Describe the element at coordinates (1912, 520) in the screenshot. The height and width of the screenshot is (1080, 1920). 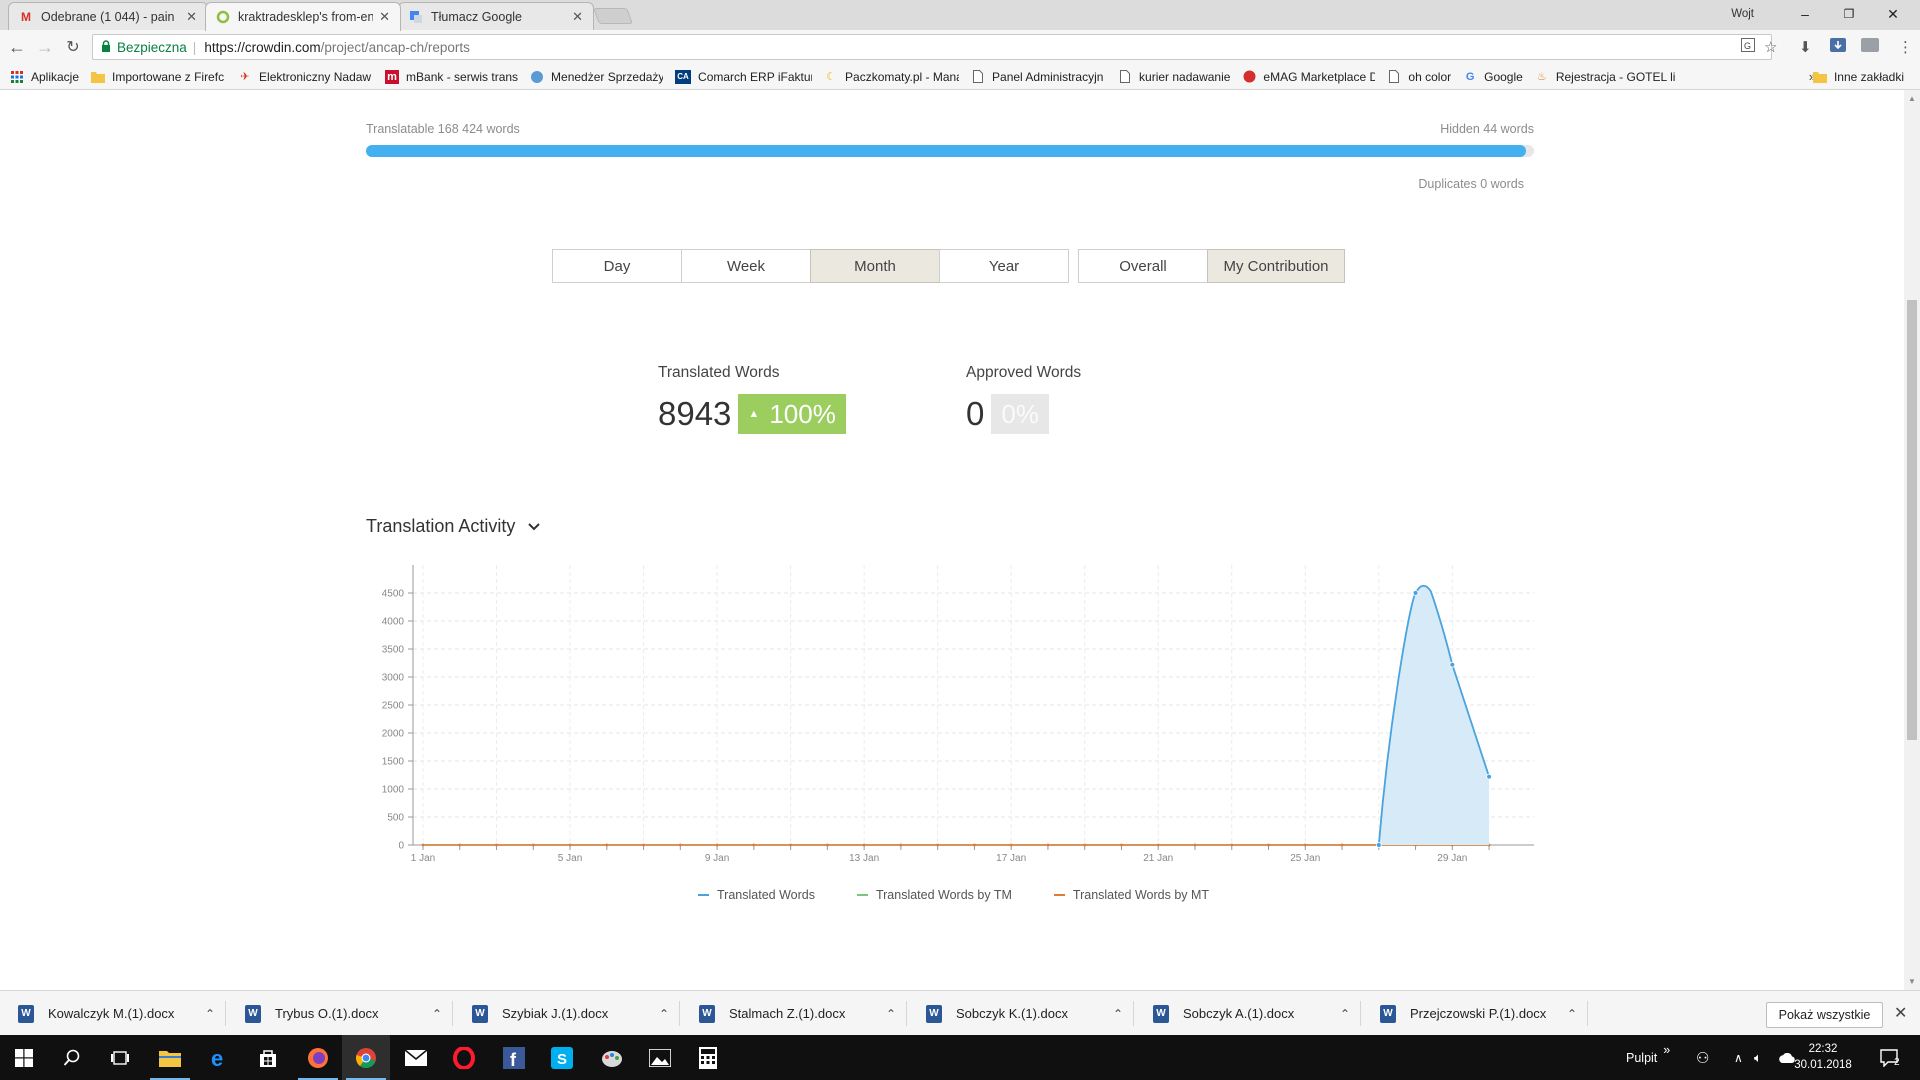
I see `scroll-thumb` at that location.